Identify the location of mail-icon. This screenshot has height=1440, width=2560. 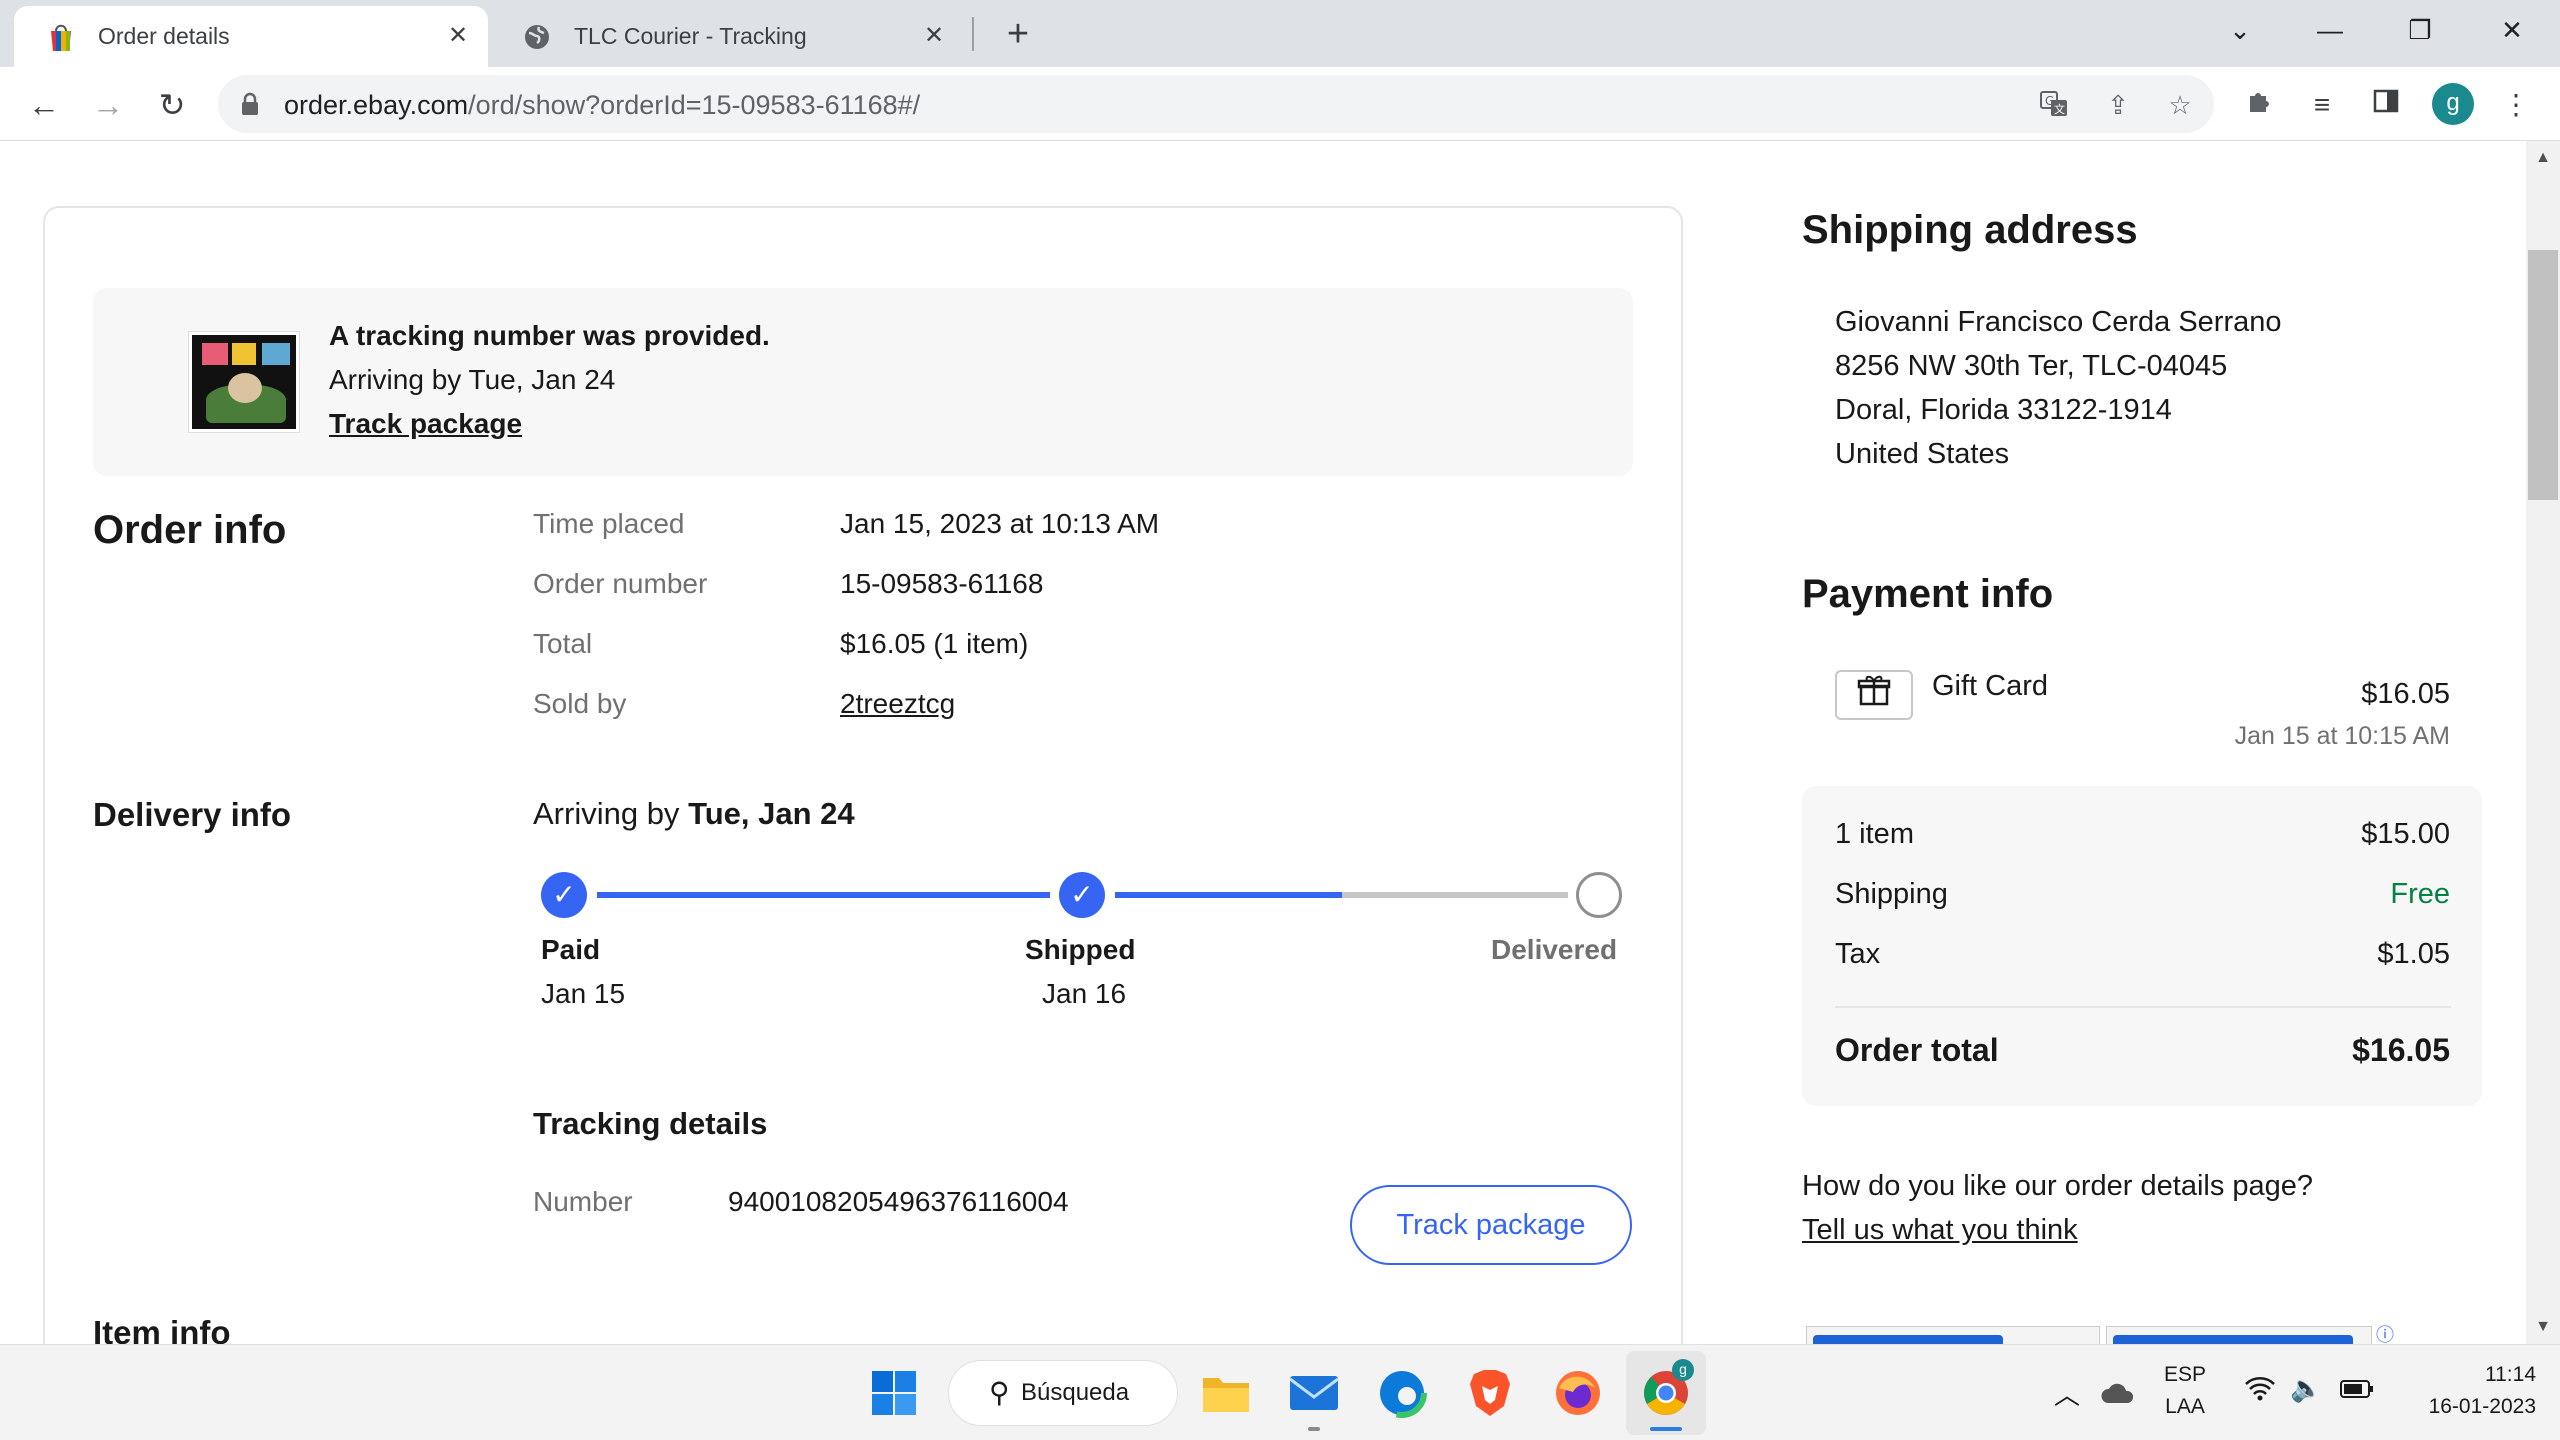
(1314, 1393).